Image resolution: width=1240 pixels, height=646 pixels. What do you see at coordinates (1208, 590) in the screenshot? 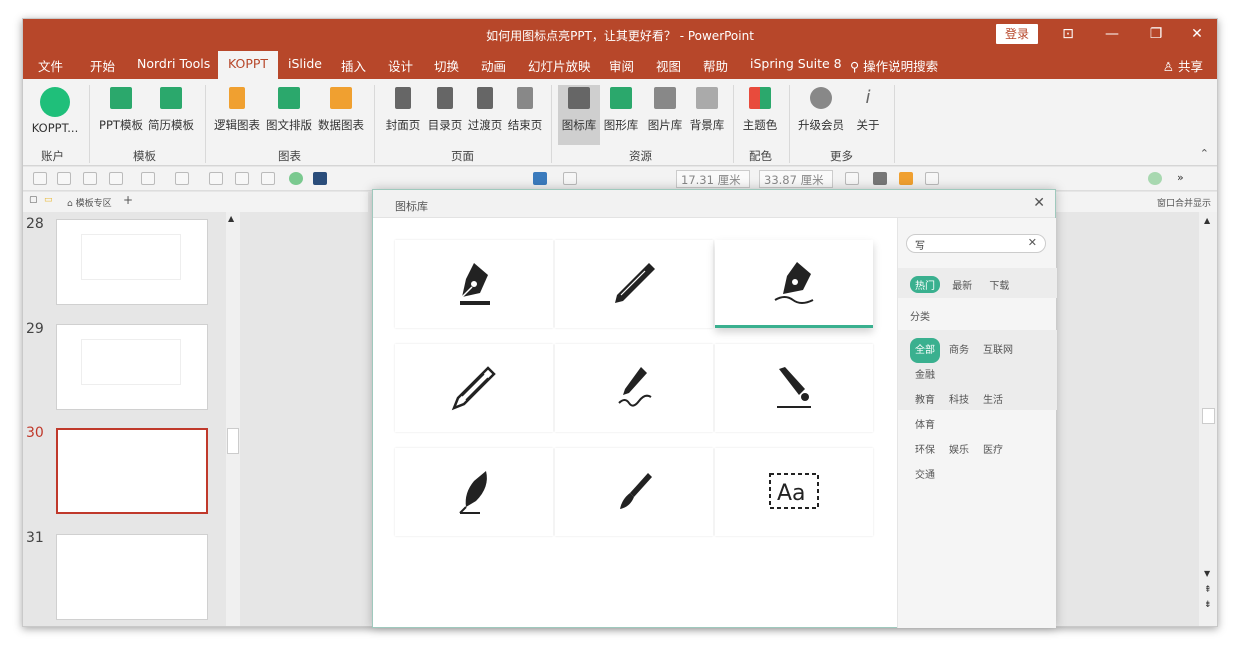
I see `prev-slide-icon: ⇞` at bounding box center [1208, 590].